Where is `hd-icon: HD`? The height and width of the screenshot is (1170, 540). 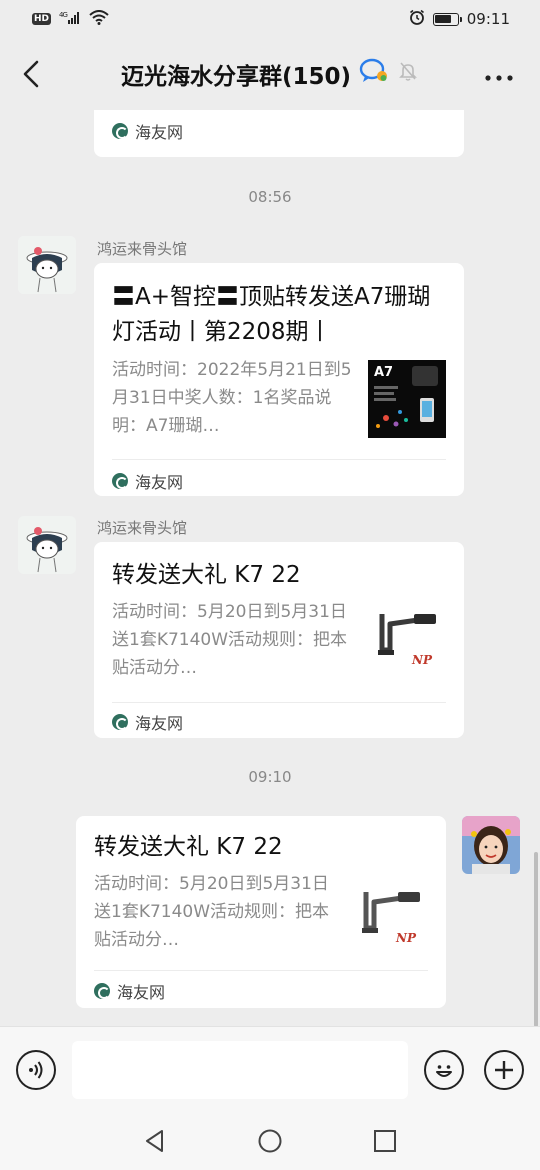
hd-icon: HD is located at coordinates (42, 19).